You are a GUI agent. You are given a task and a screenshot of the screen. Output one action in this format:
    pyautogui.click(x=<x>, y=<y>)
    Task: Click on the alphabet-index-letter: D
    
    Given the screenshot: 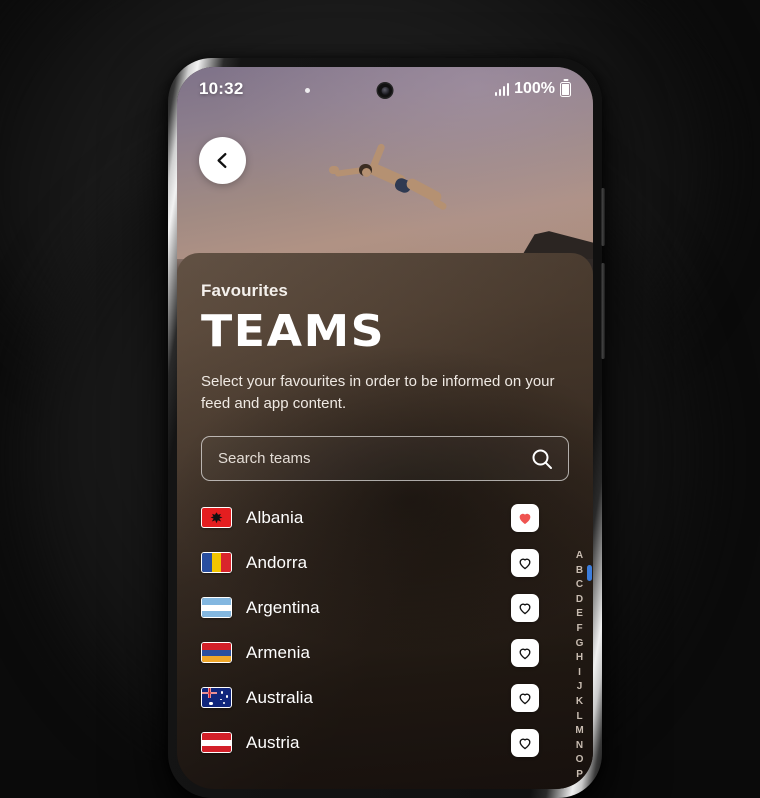 What is the action you would take?
    pyautogui.click(x=580, y=600)
    